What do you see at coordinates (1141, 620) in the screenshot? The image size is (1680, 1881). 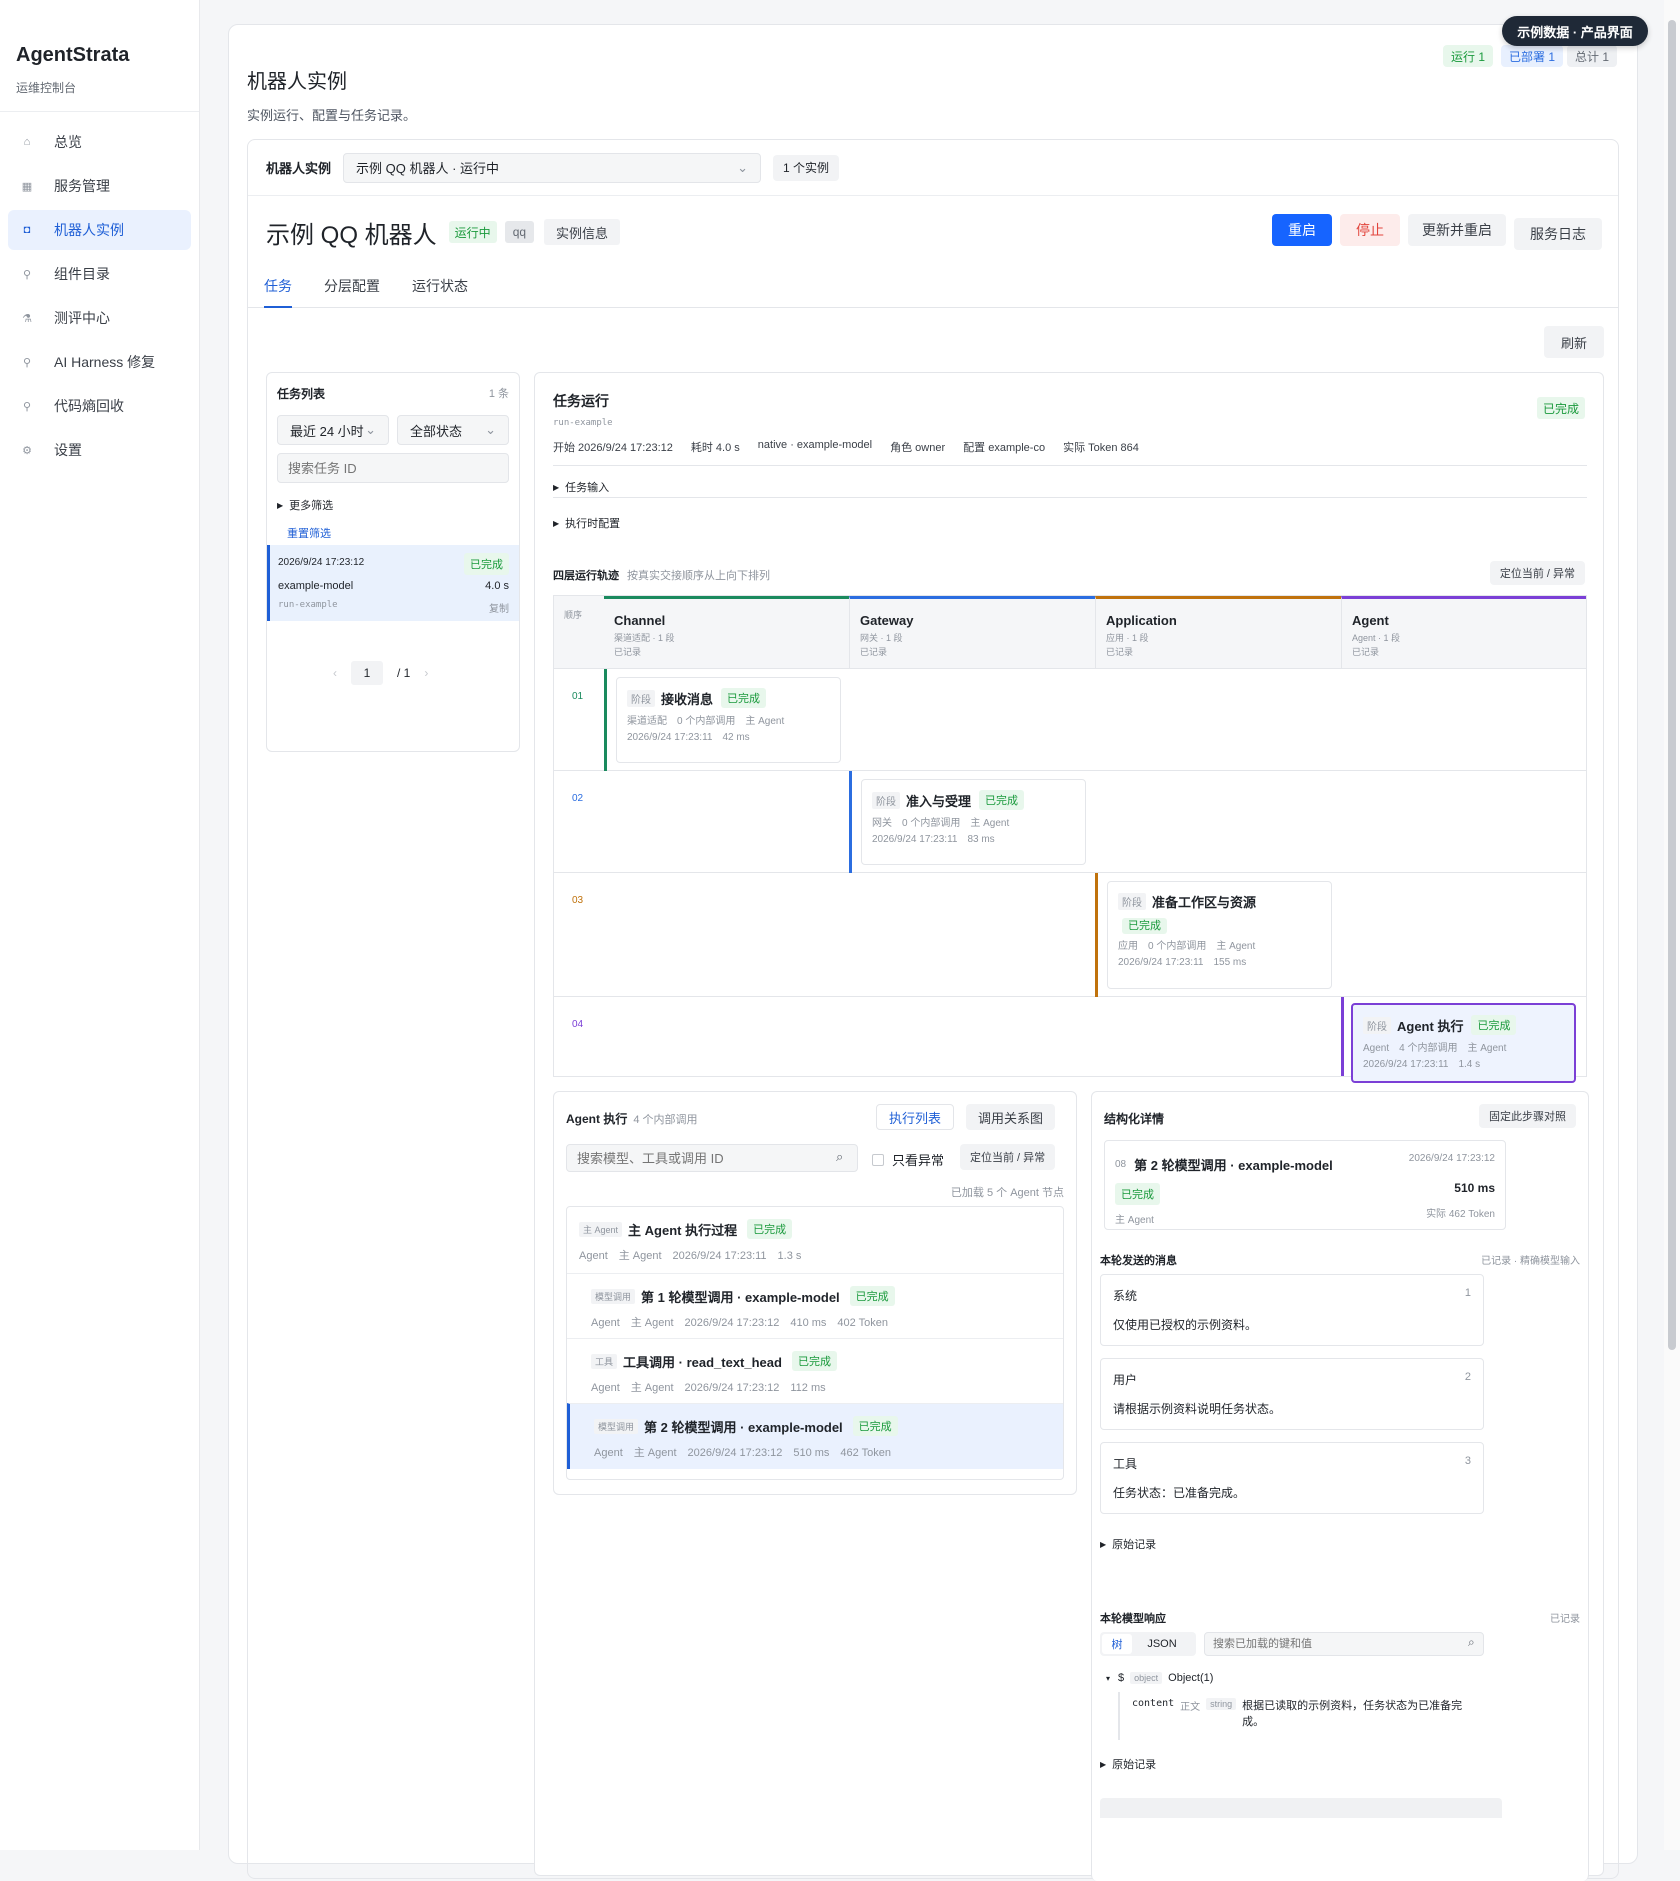 I see `lane-name: Application` at bounding box center [1141, 620].